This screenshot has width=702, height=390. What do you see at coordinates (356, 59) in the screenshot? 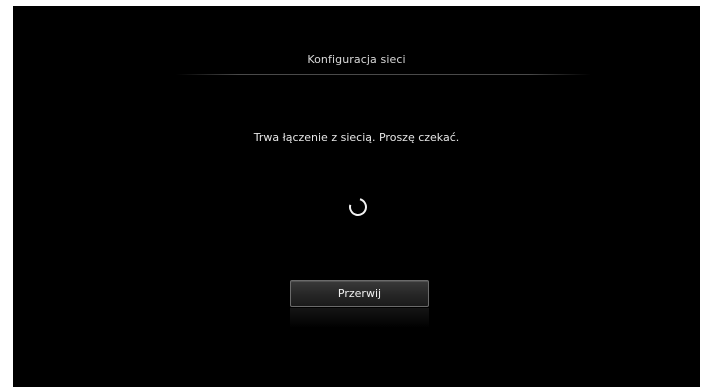
I see `dialog-title: Konfiguracja sieci` at bounding box center [356, 59].